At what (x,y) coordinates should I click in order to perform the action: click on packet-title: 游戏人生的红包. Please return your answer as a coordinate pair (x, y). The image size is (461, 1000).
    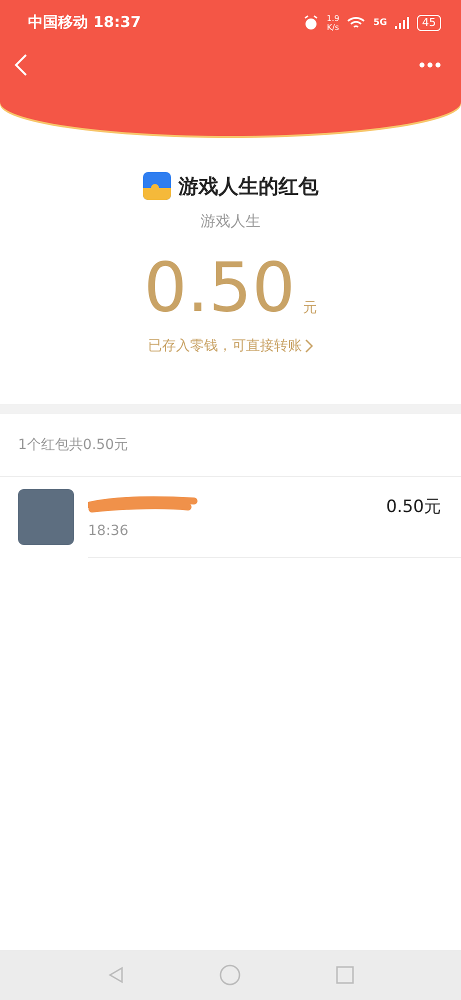
    Looking at the image, I should click on (248, 186).